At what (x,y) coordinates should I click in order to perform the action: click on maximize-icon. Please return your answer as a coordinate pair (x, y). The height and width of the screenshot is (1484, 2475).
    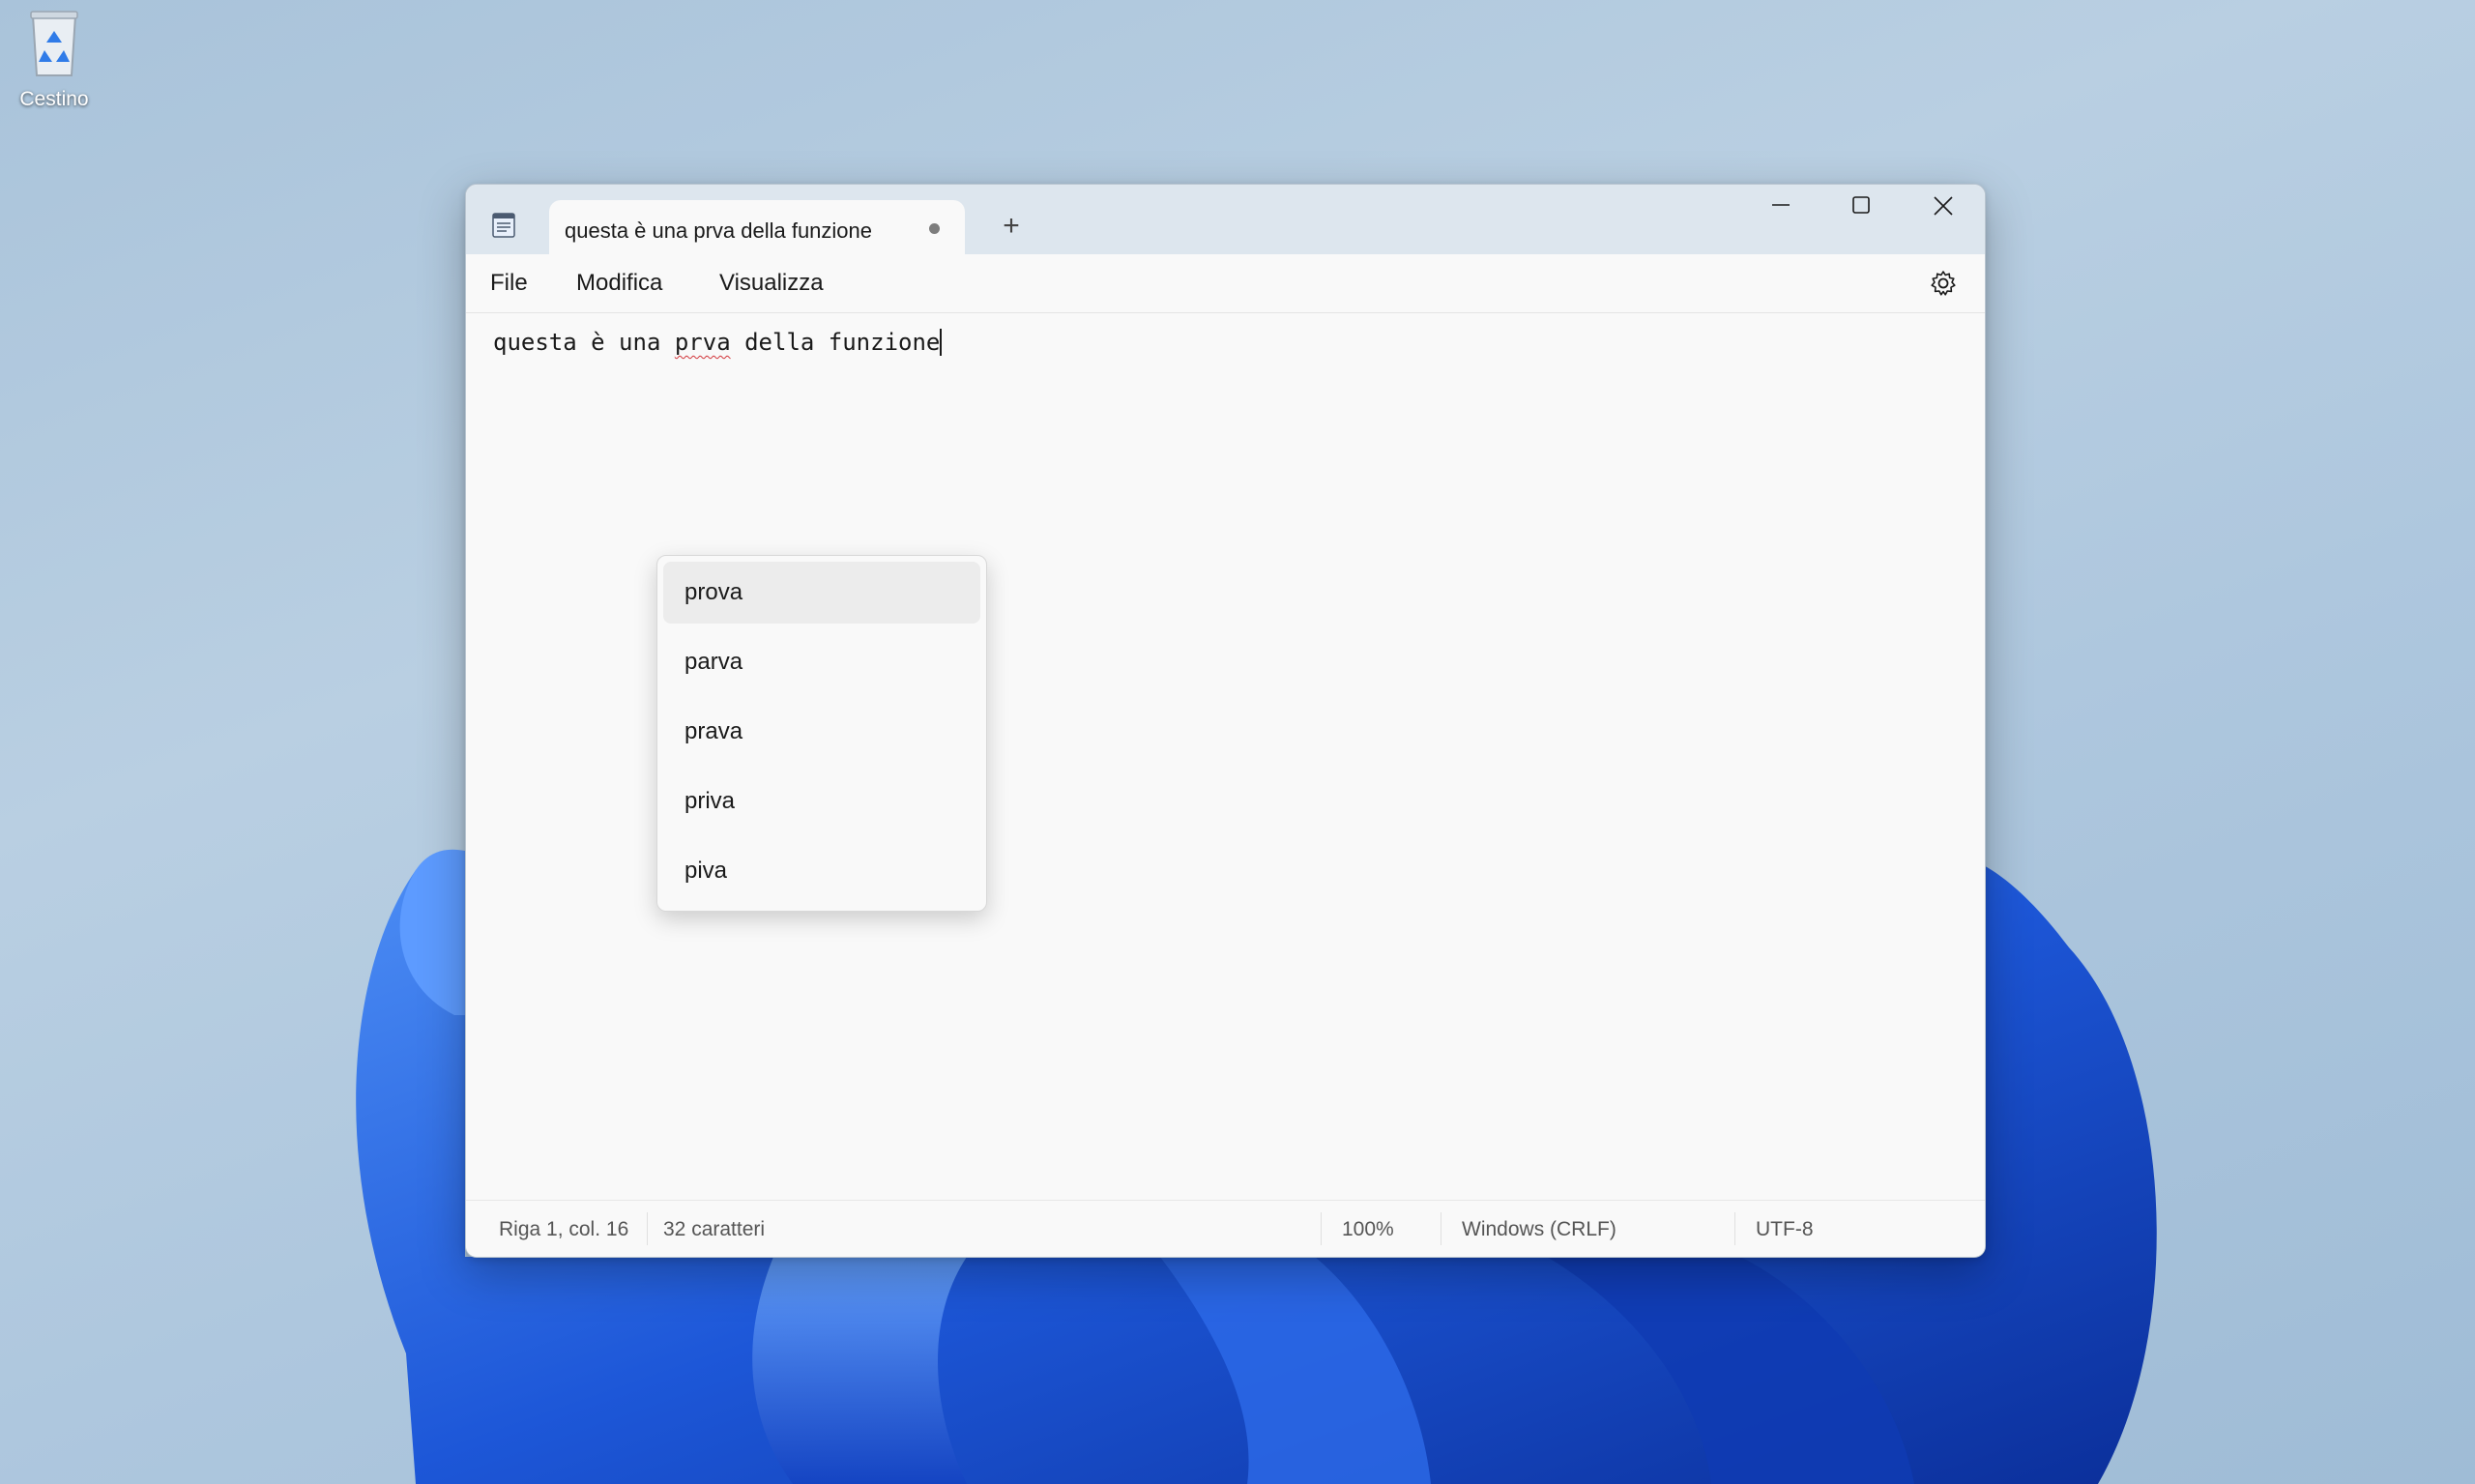
    Looking at the image, I should click on (1861, 205).